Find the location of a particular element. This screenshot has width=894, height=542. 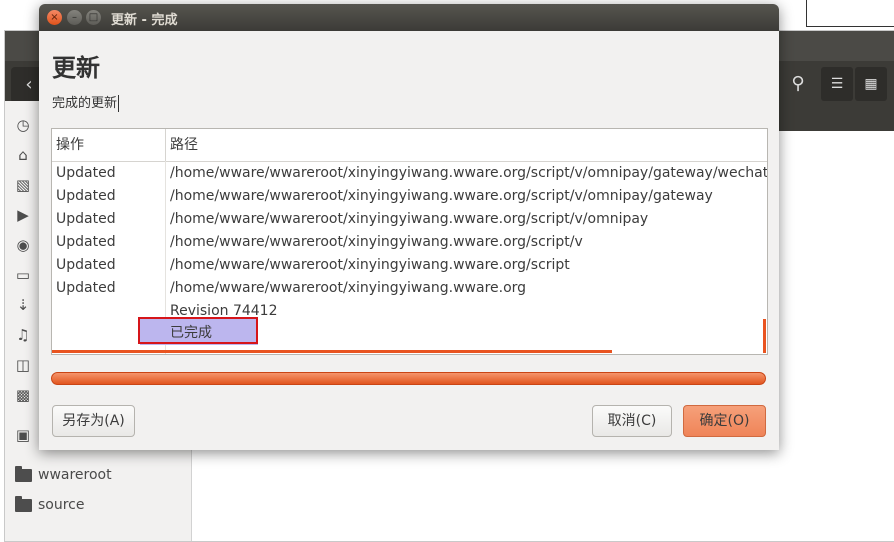

annotation-highlight-box is located at coordinates (198, 330).